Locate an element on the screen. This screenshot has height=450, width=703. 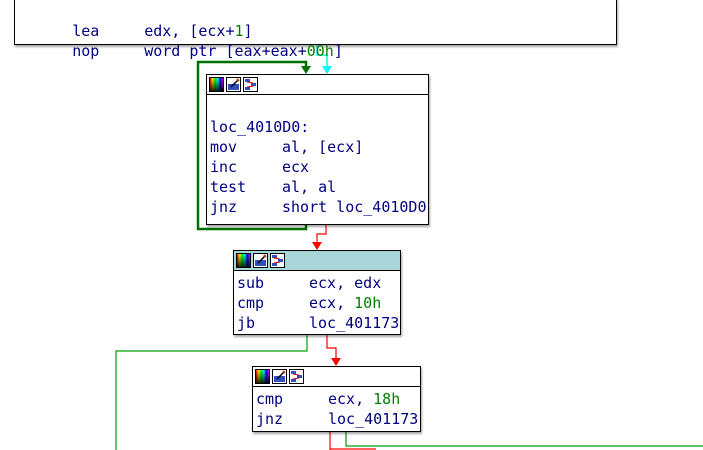
mnemonic: jb is located at coordinates (246, 323).